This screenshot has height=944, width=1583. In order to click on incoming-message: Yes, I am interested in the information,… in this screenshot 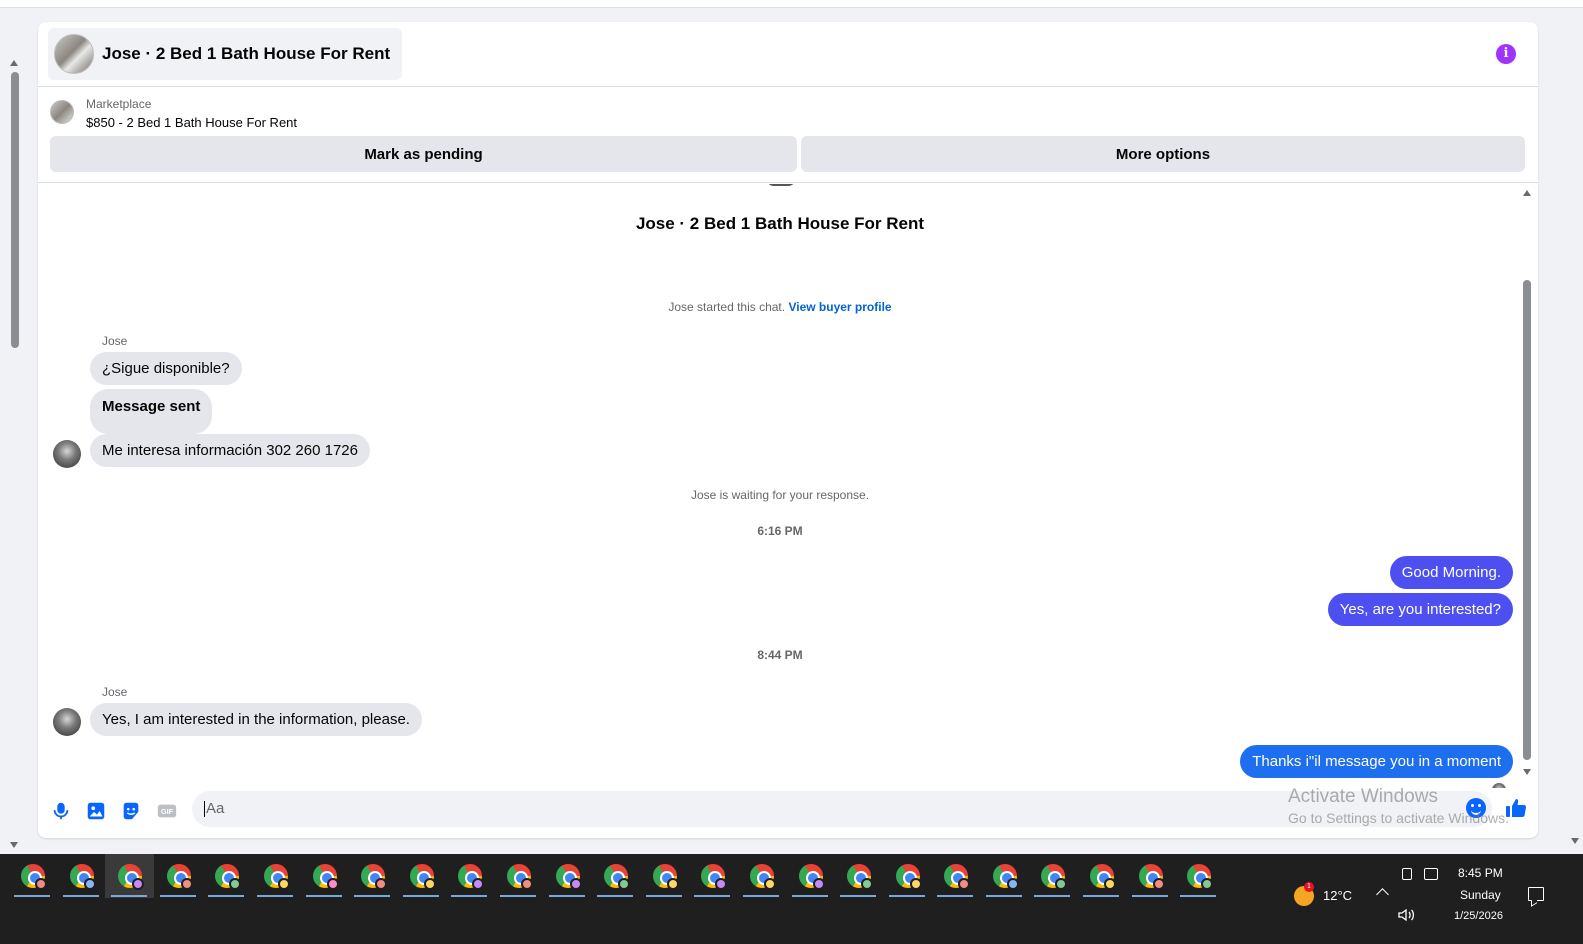, I will do `click(256, 719)`.